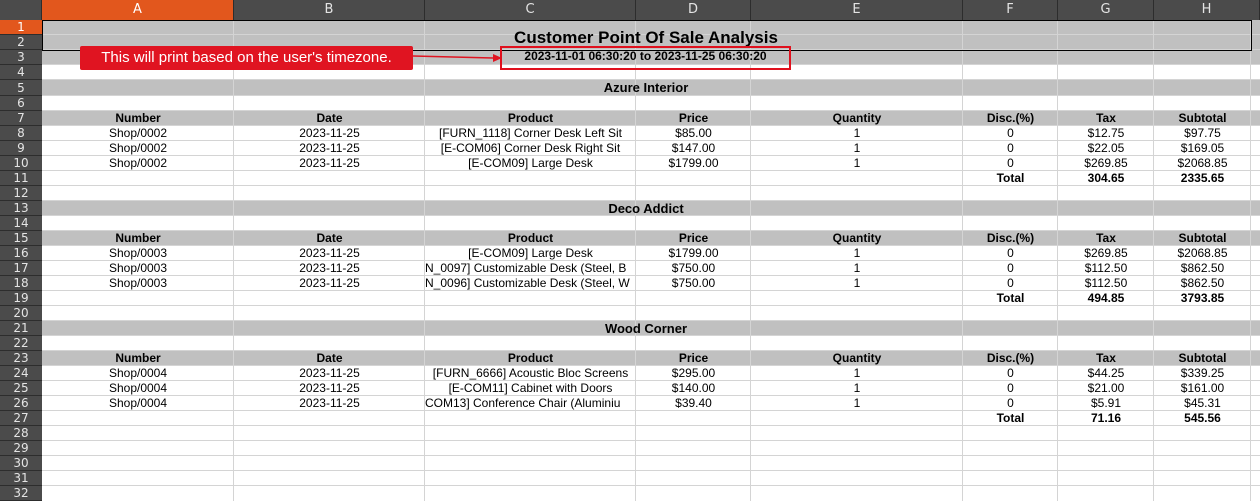  I want to click on row-header-29: 29, so click(21, 448).